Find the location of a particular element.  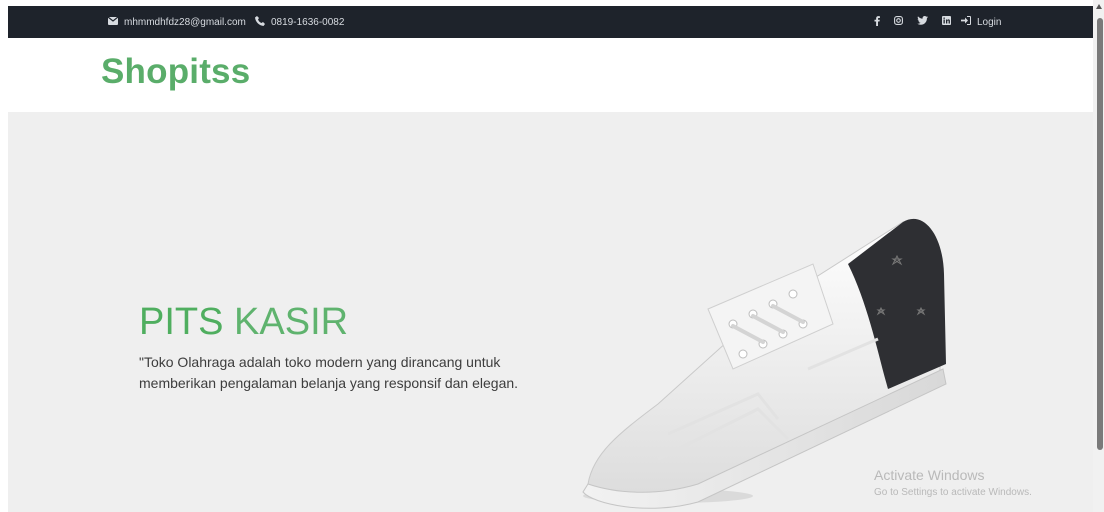

login-link: Login is located at coordinates (981, 22).